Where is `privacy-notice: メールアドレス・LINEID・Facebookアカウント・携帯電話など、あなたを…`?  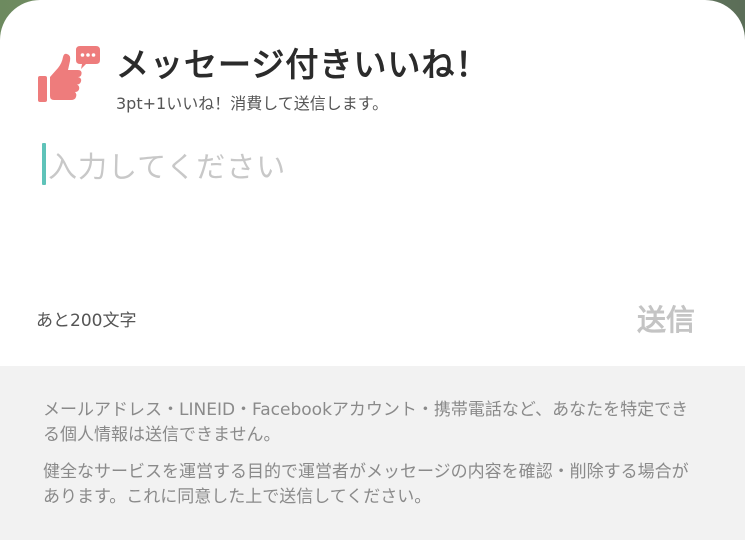
privacy-notice: メールアドレス・LINEID・Facebookアカウント・携帯電話など、あなたを… is located at coordinates (366, 422).